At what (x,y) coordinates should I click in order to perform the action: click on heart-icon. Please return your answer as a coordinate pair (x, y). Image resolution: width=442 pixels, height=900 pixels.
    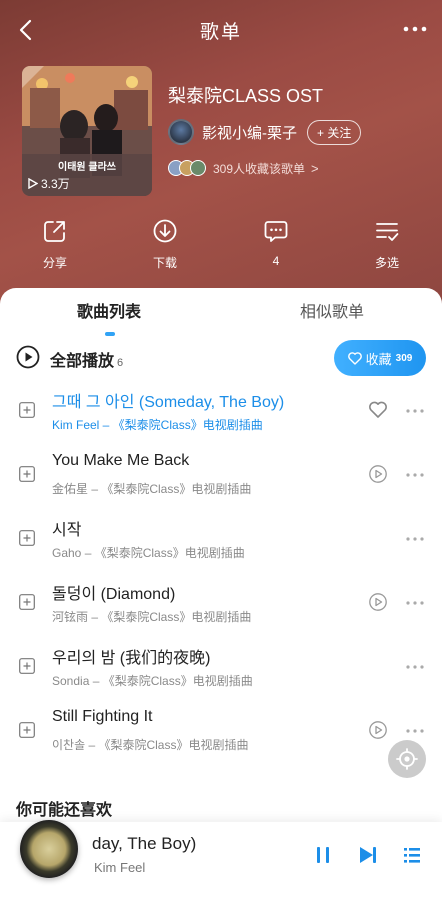
    Looking at the image, I should click on (354, 358).